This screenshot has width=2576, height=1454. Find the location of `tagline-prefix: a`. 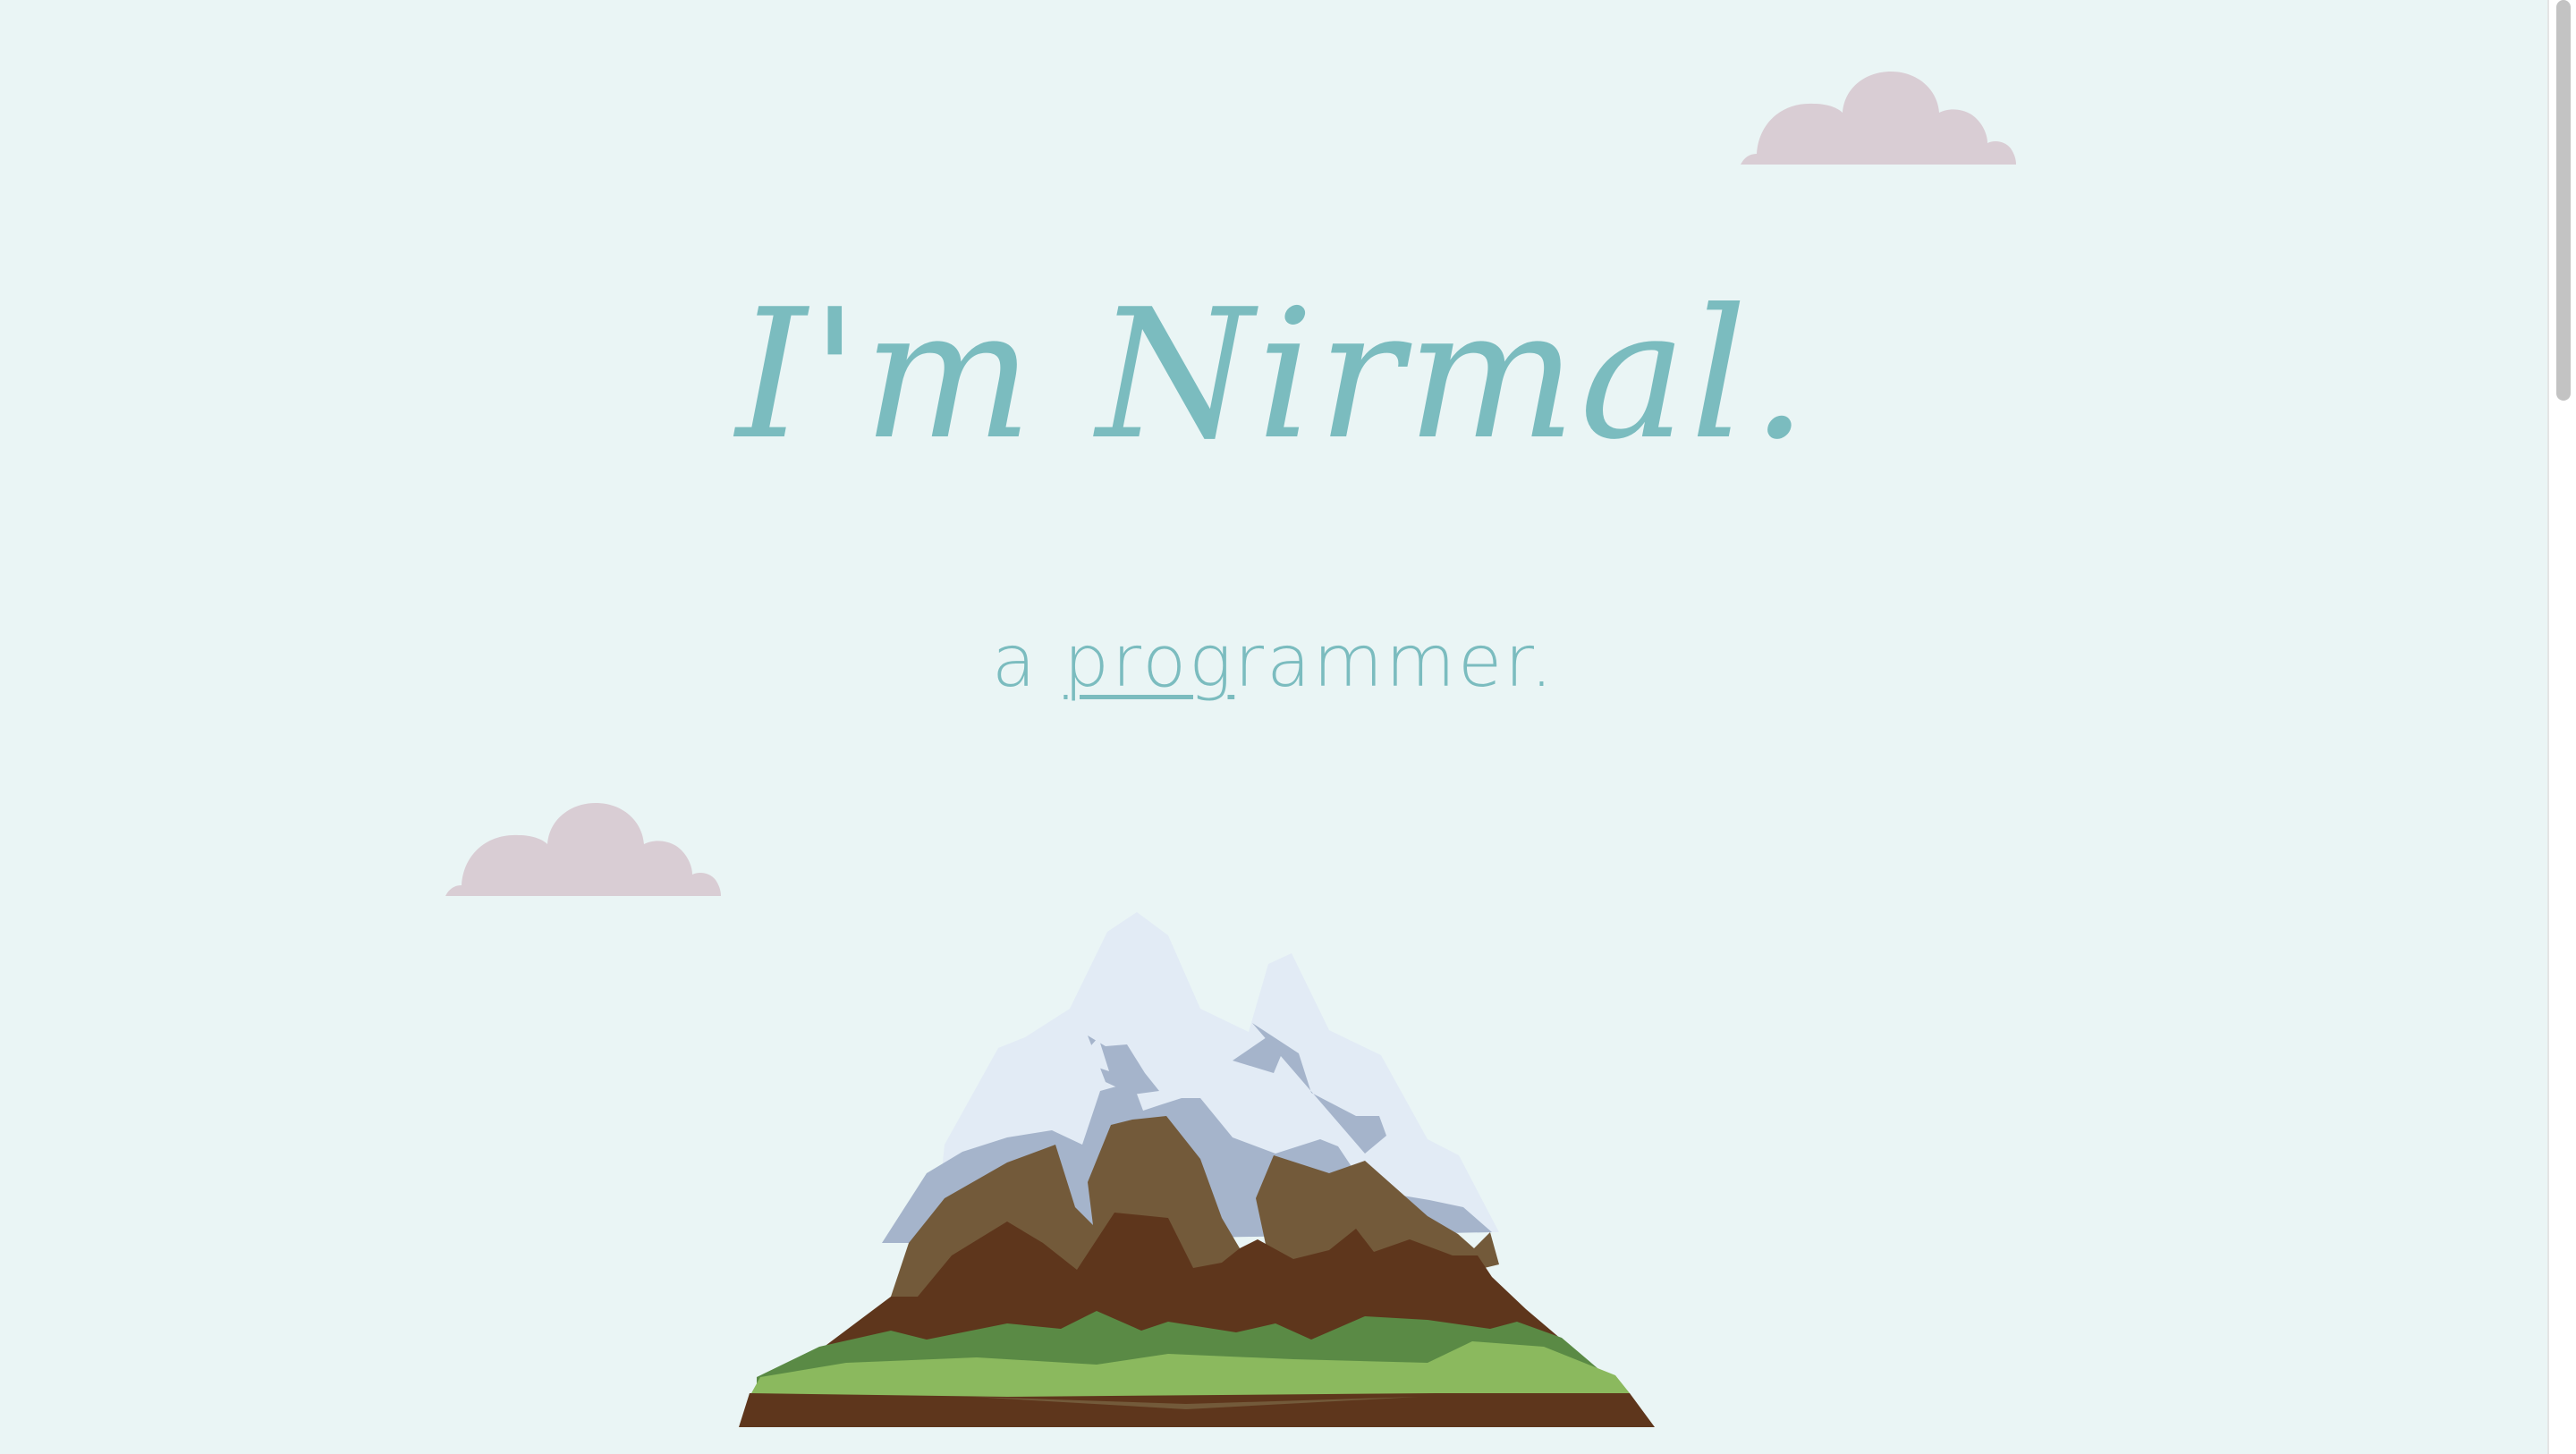

tagline-prefix: a is located at coordinates (1027, 661).